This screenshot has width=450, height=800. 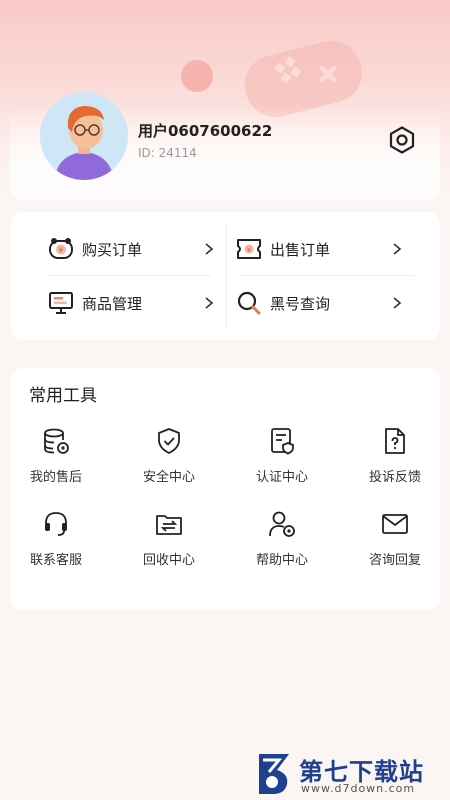 I want to click on certificate-icon, so click(x=282, y=441).